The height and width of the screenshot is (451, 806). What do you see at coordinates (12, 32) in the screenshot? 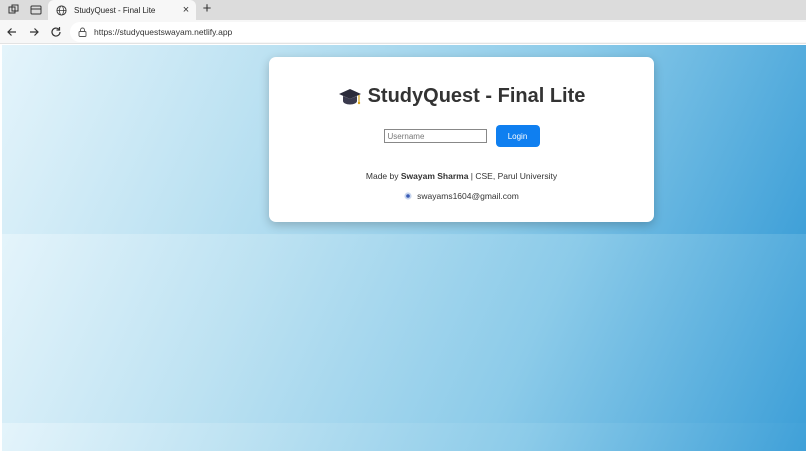
I see `back-icon` at bounding box center [12, 32].